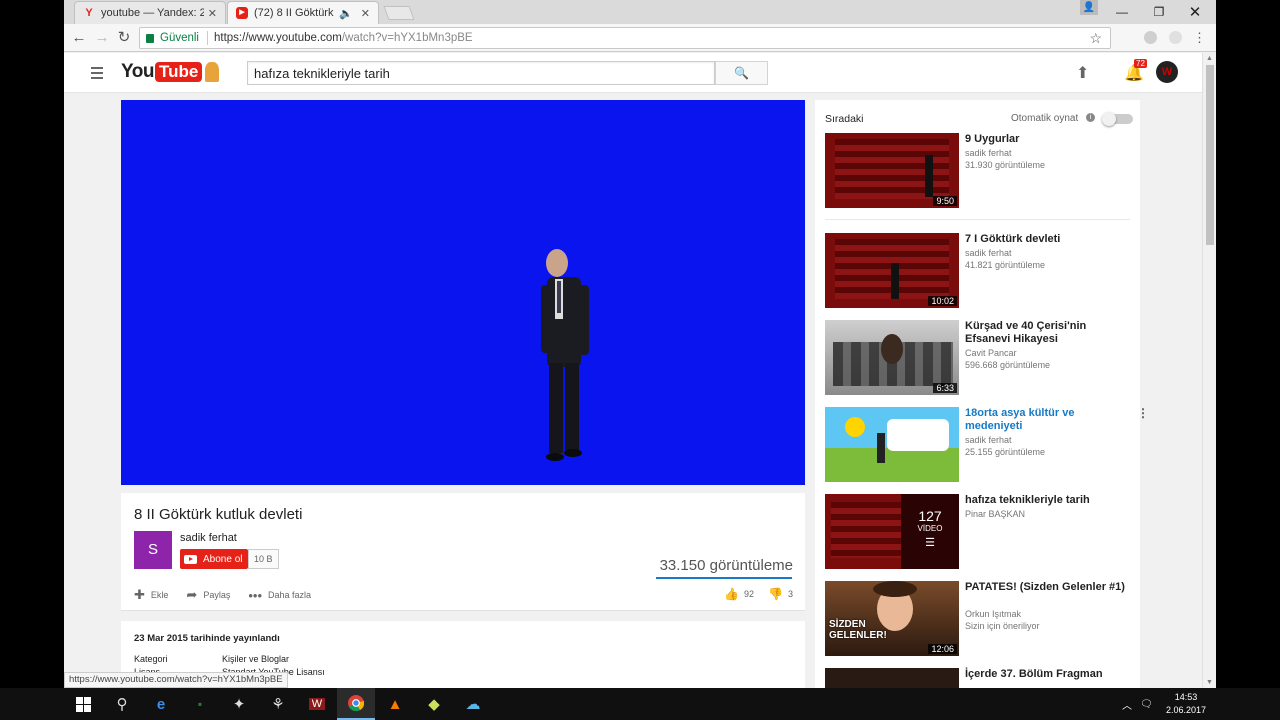  I want to click on item-title: 9 Uygurlar, so click(1045, 139).